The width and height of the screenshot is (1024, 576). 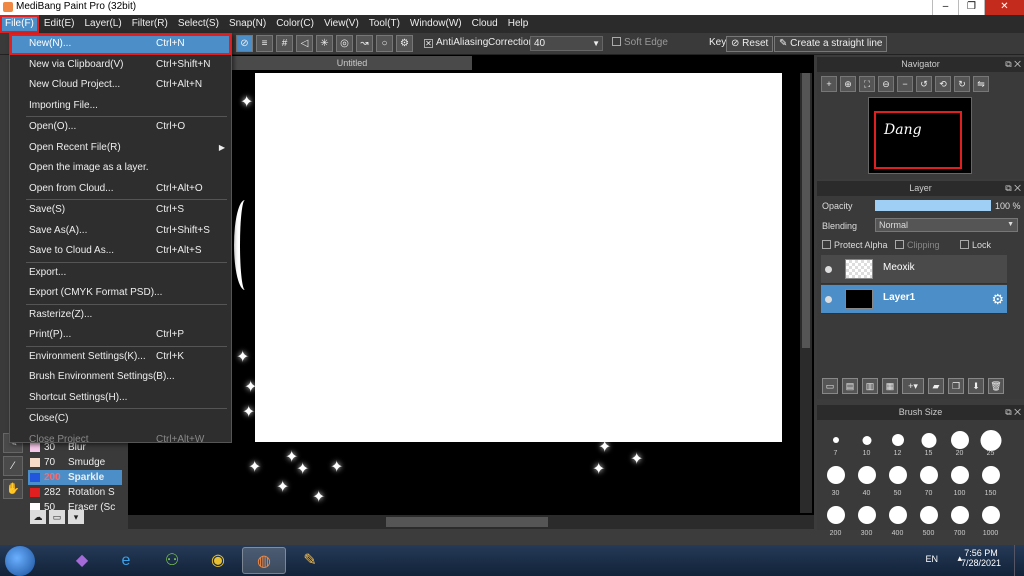 I want to click on circle-snap-icon: ○, so click(x=384, y=43).